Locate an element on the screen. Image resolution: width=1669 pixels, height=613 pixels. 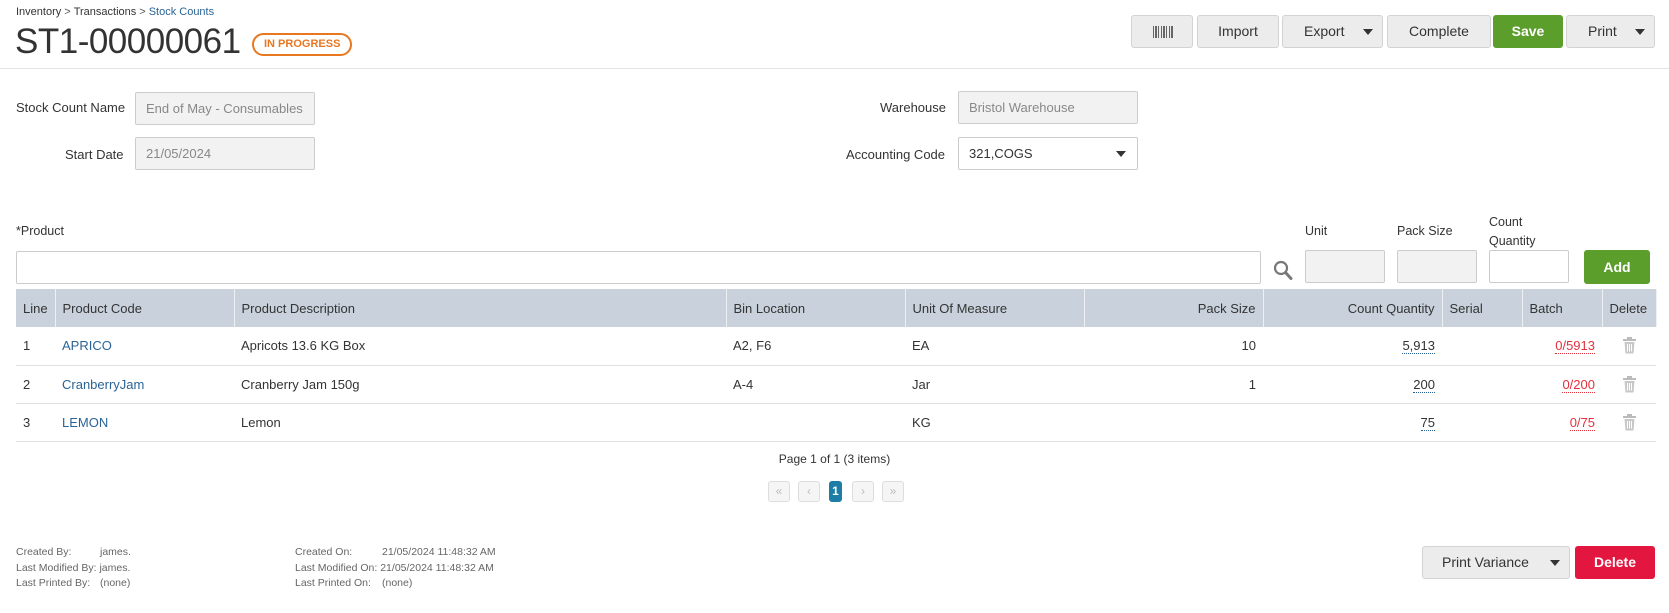
column-header-batch: Batch is located at coordinates (1562, 308).